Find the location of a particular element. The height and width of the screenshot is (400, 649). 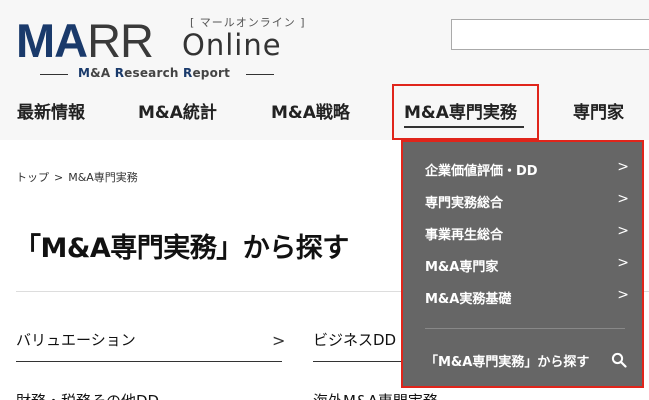

breadcrumb-home: トップ is located at coordinates (32, 177).